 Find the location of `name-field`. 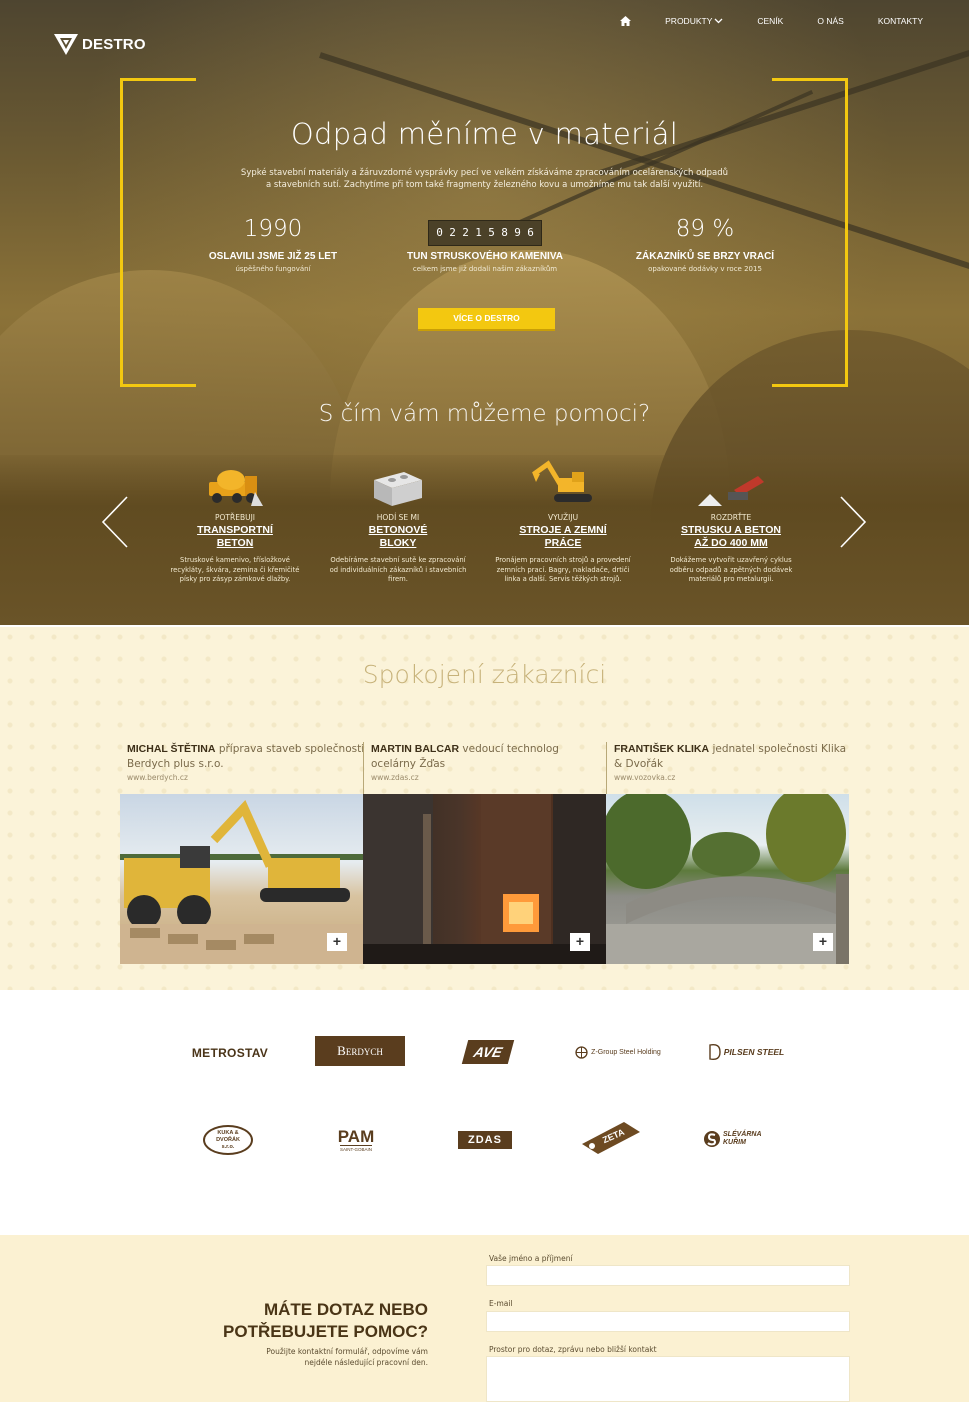

name-field is located at coordinates (668, 1275).